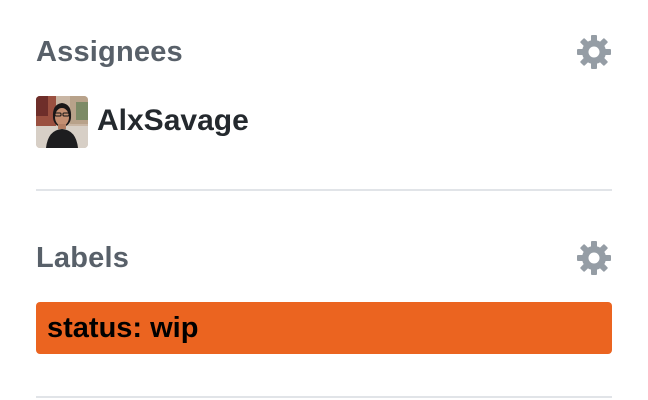 This screenshot has width=648, height=400. Describe the element at coordinates (324, 122) in the screenshot. I see `assignee-item: AlxSavage` at that location.